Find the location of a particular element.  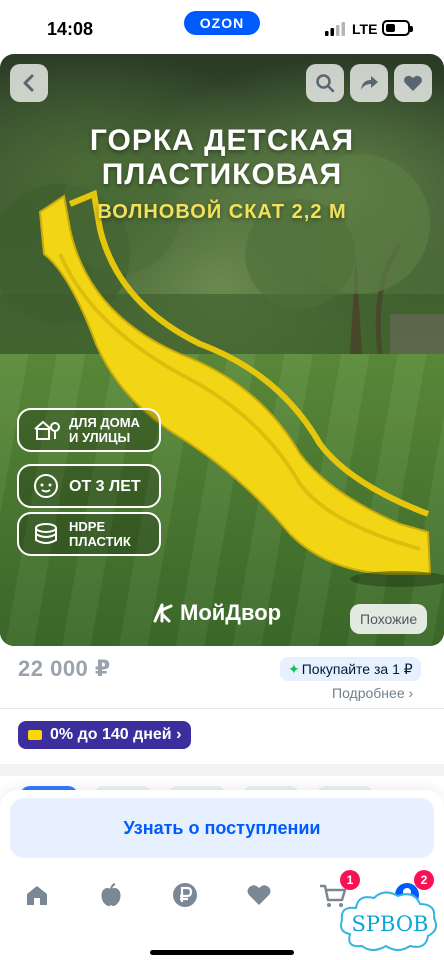

feature-badge-home: ДЛЯ ДОМА И УЛИЦЫ is located at coordinates (89, 430).